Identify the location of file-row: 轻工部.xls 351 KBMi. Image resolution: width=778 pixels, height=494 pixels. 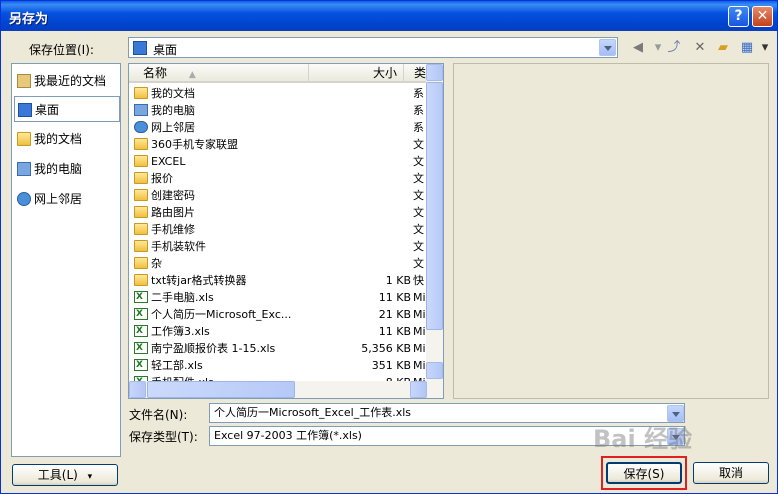
(278, 365).